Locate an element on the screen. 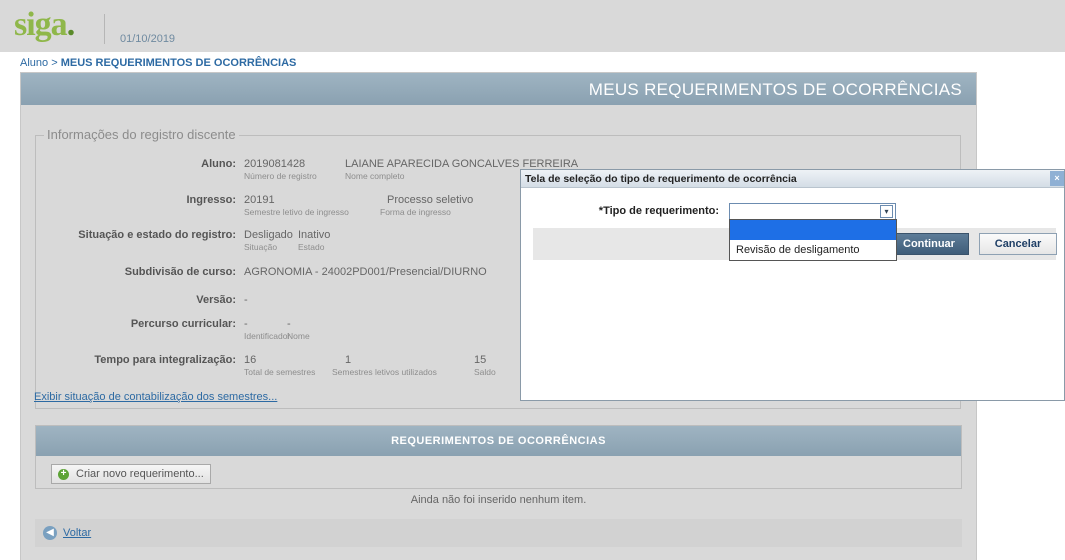  state-value: Inativo is located at coordinates (314, 235).